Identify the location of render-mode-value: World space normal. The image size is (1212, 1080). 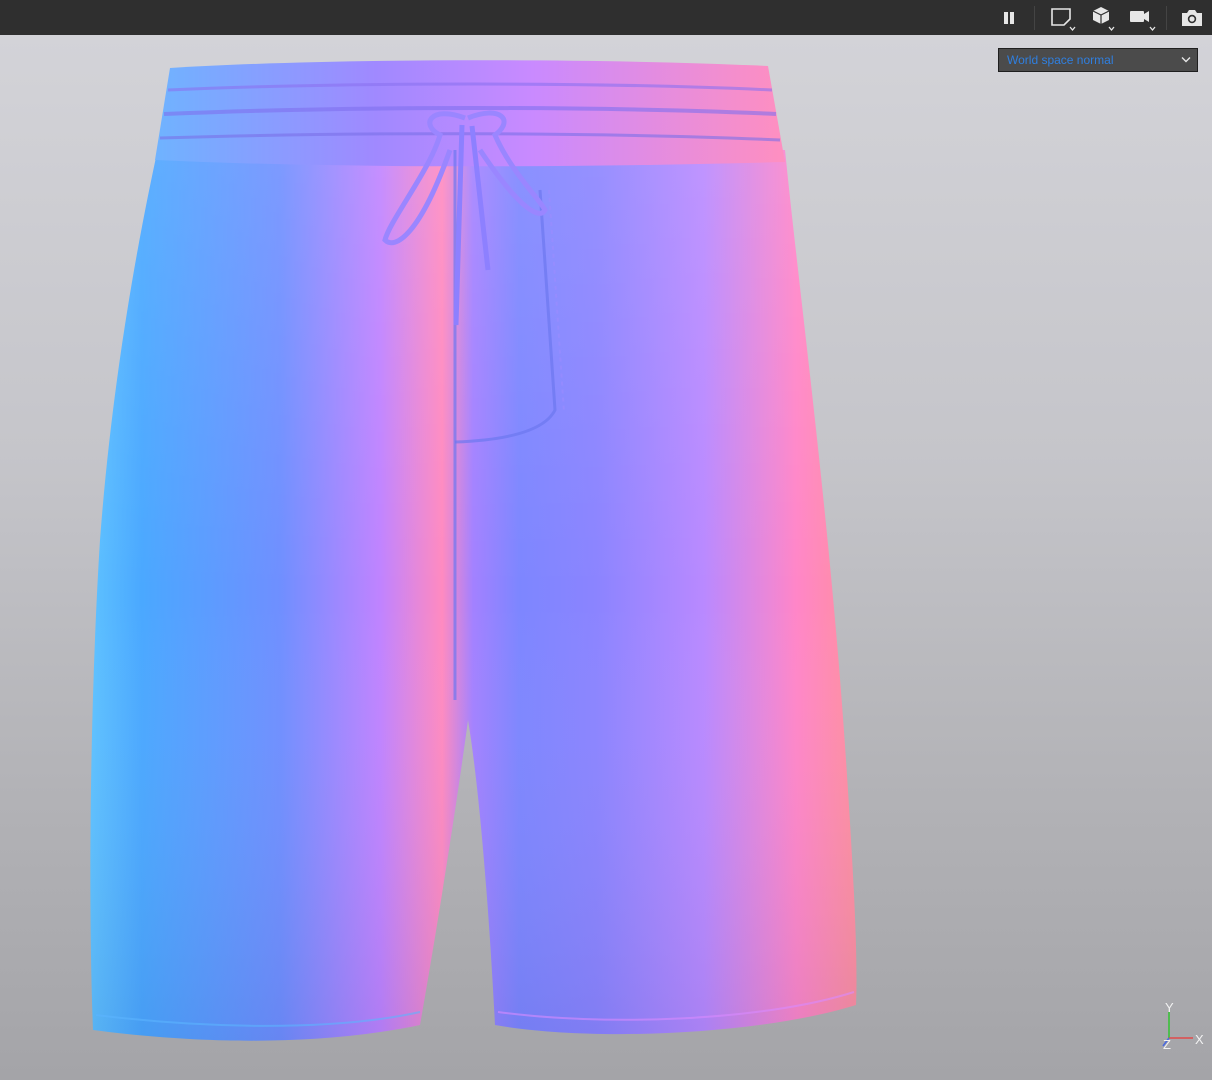
(1060, 60).